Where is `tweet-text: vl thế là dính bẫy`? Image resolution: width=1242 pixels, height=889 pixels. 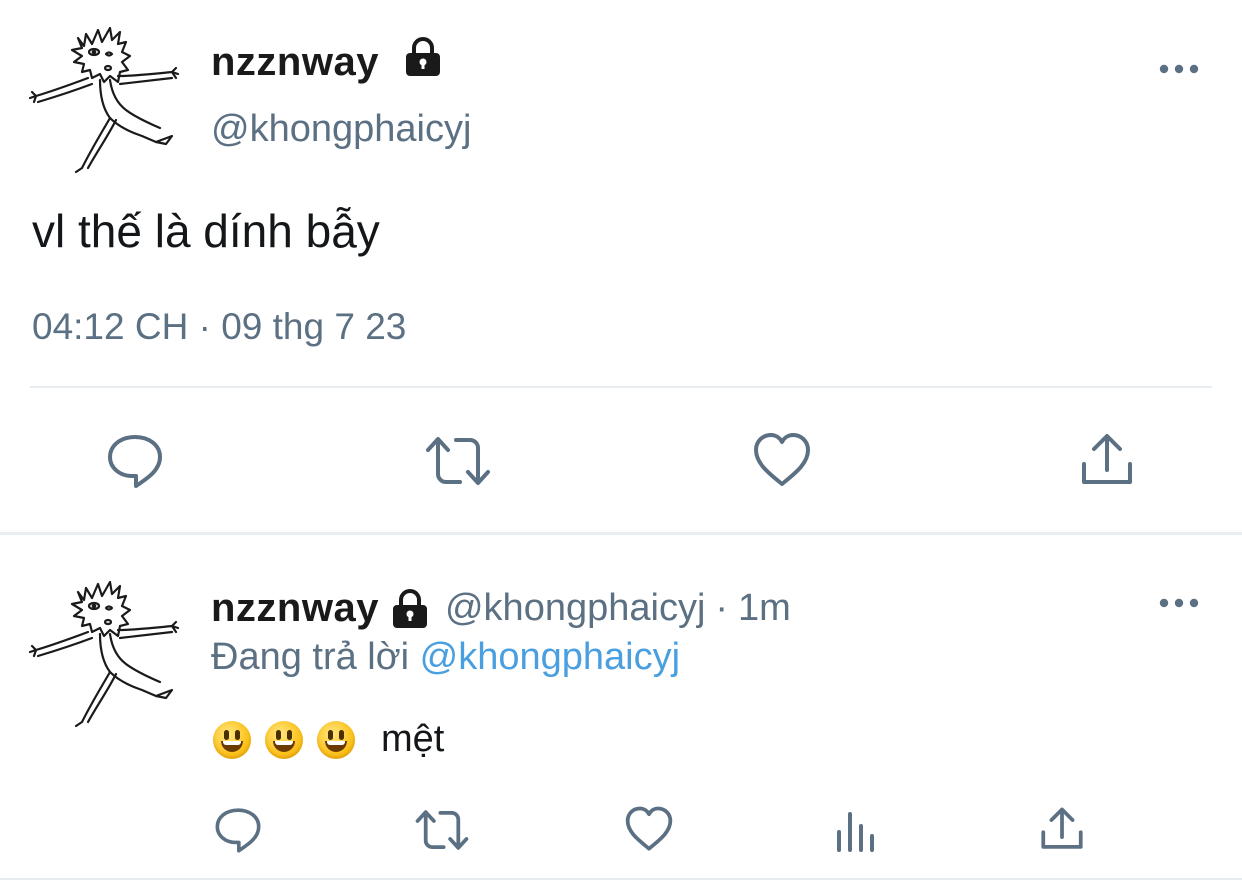
tweet-text: vl thế là dính bẫy is located at coordinates (206, 231).